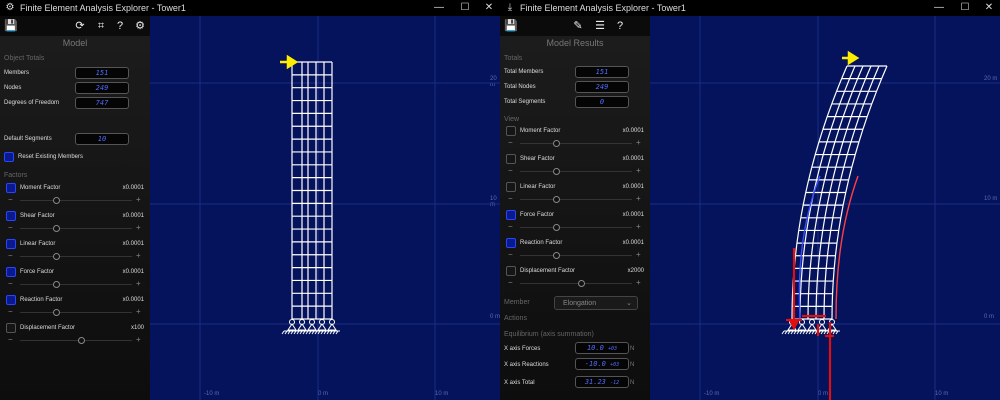 The image size is (1000, 400). What do you see at coordinates (140, 26) in the screenshot?
I see `settings-icon: ⚙` at bounding box center [140, 26].